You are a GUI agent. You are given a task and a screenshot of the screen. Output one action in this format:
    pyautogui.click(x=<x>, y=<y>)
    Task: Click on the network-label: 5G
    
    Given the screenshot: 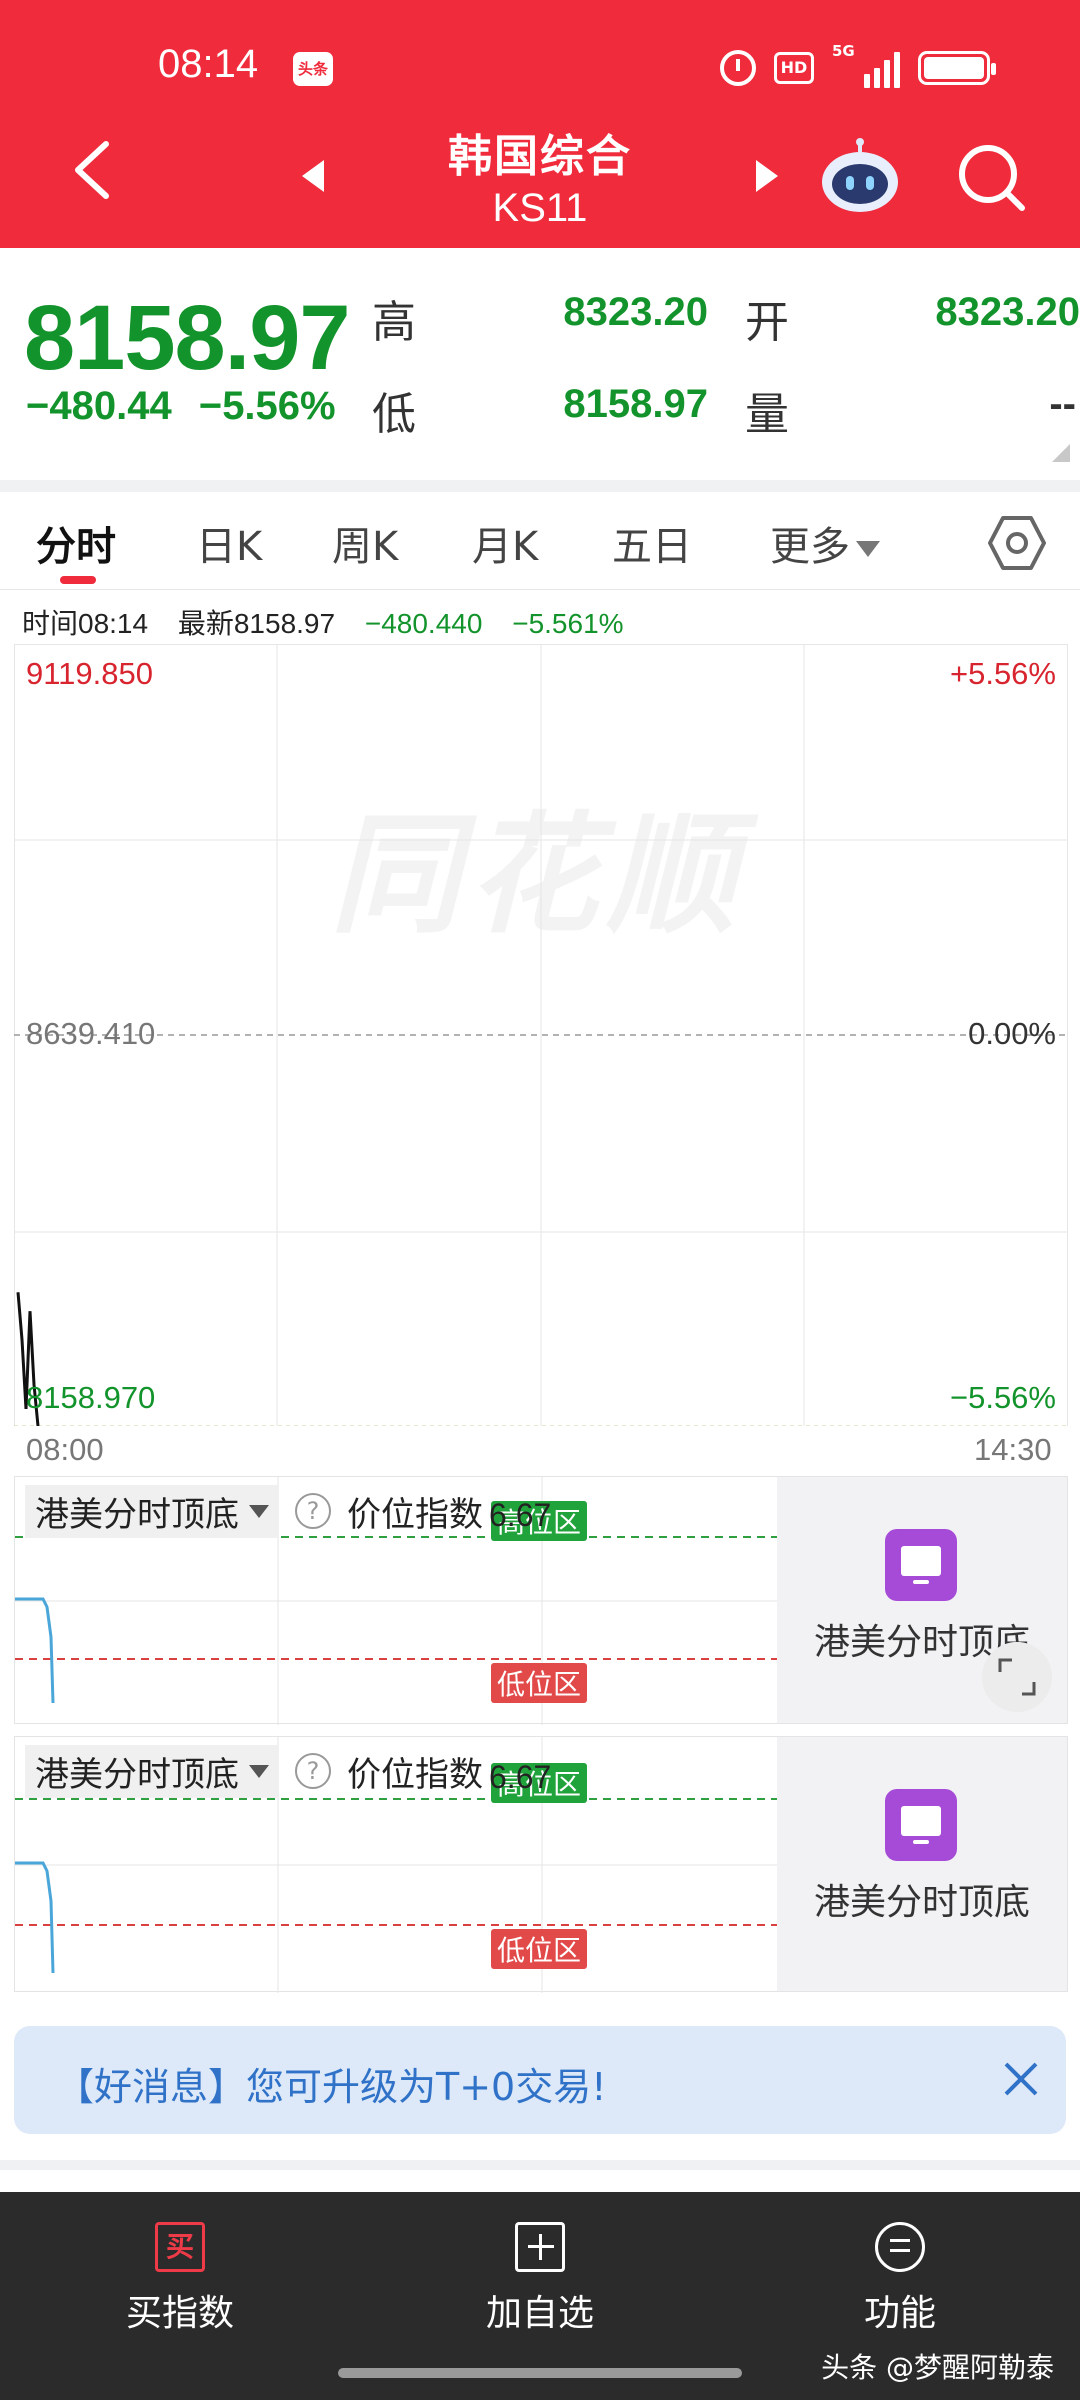 What is the action you would take?
    pyautogui.click(x=843, y=51)
    